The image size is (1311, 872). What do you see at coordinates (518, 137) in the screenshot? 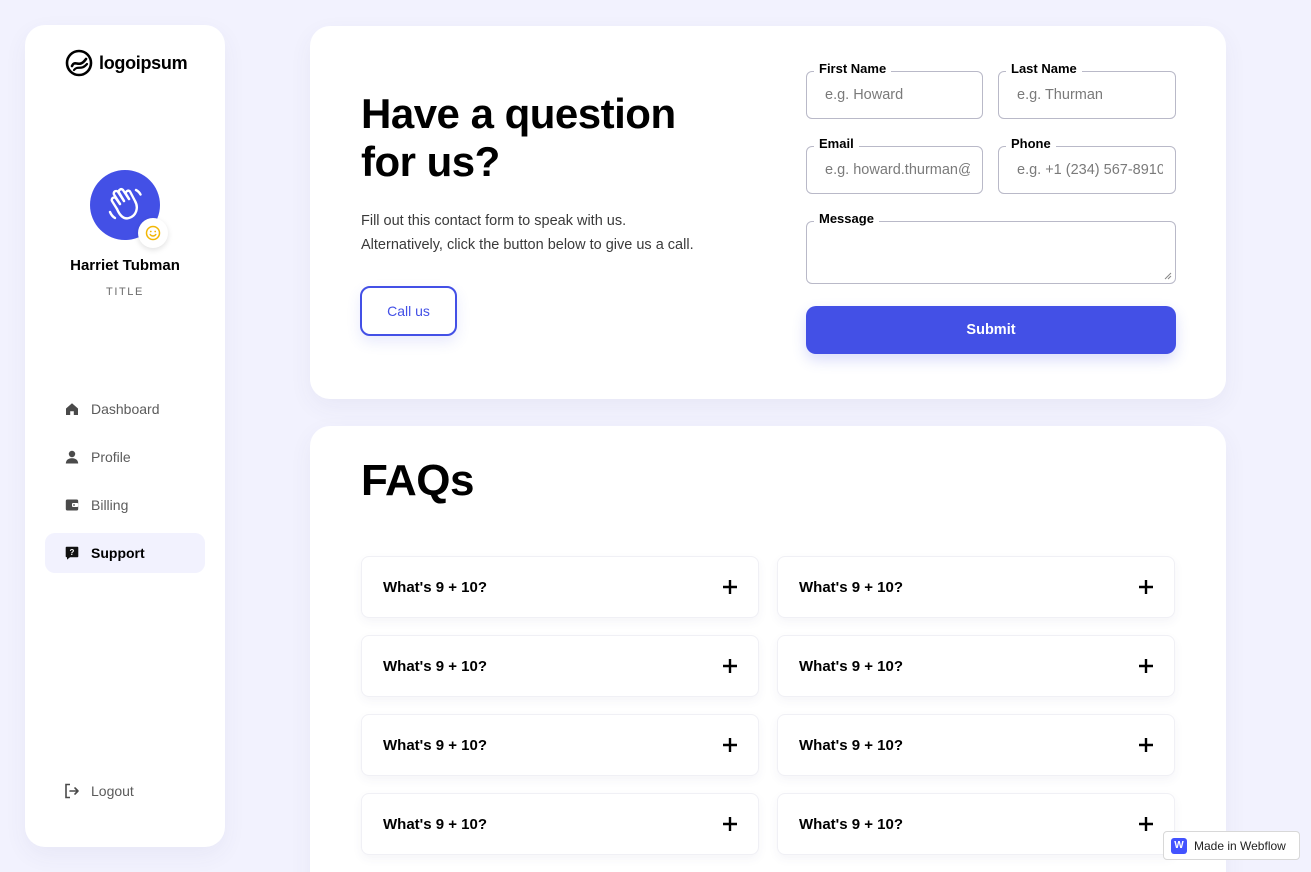
I see `page-title: Have a question for us?` at bounding box center [518, 137].